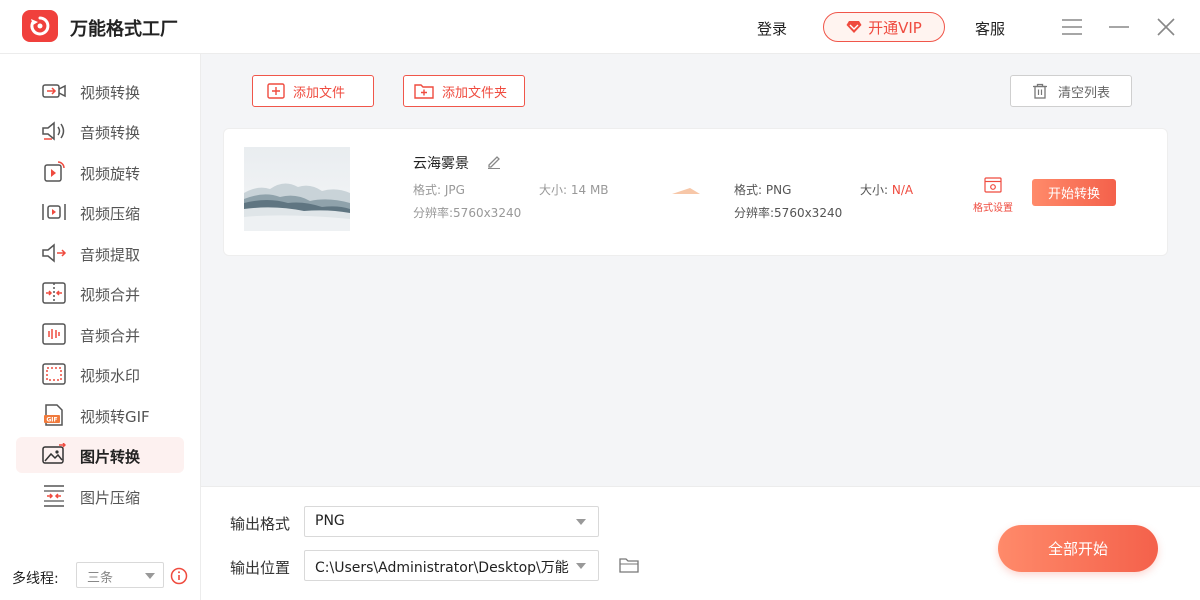 The height and width of the screenshot is (600, 1200). I want to click on sidebar-item-video-compress: 视频压缩, so click(100, 212).